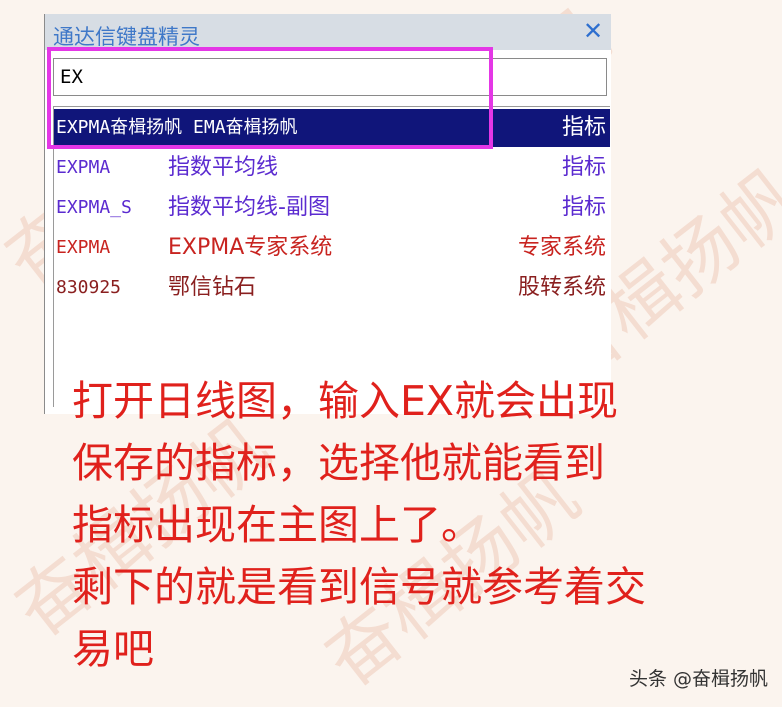  I want to click on instruction-line: 保存的指标，选择他就能看到, so click(338, 463).